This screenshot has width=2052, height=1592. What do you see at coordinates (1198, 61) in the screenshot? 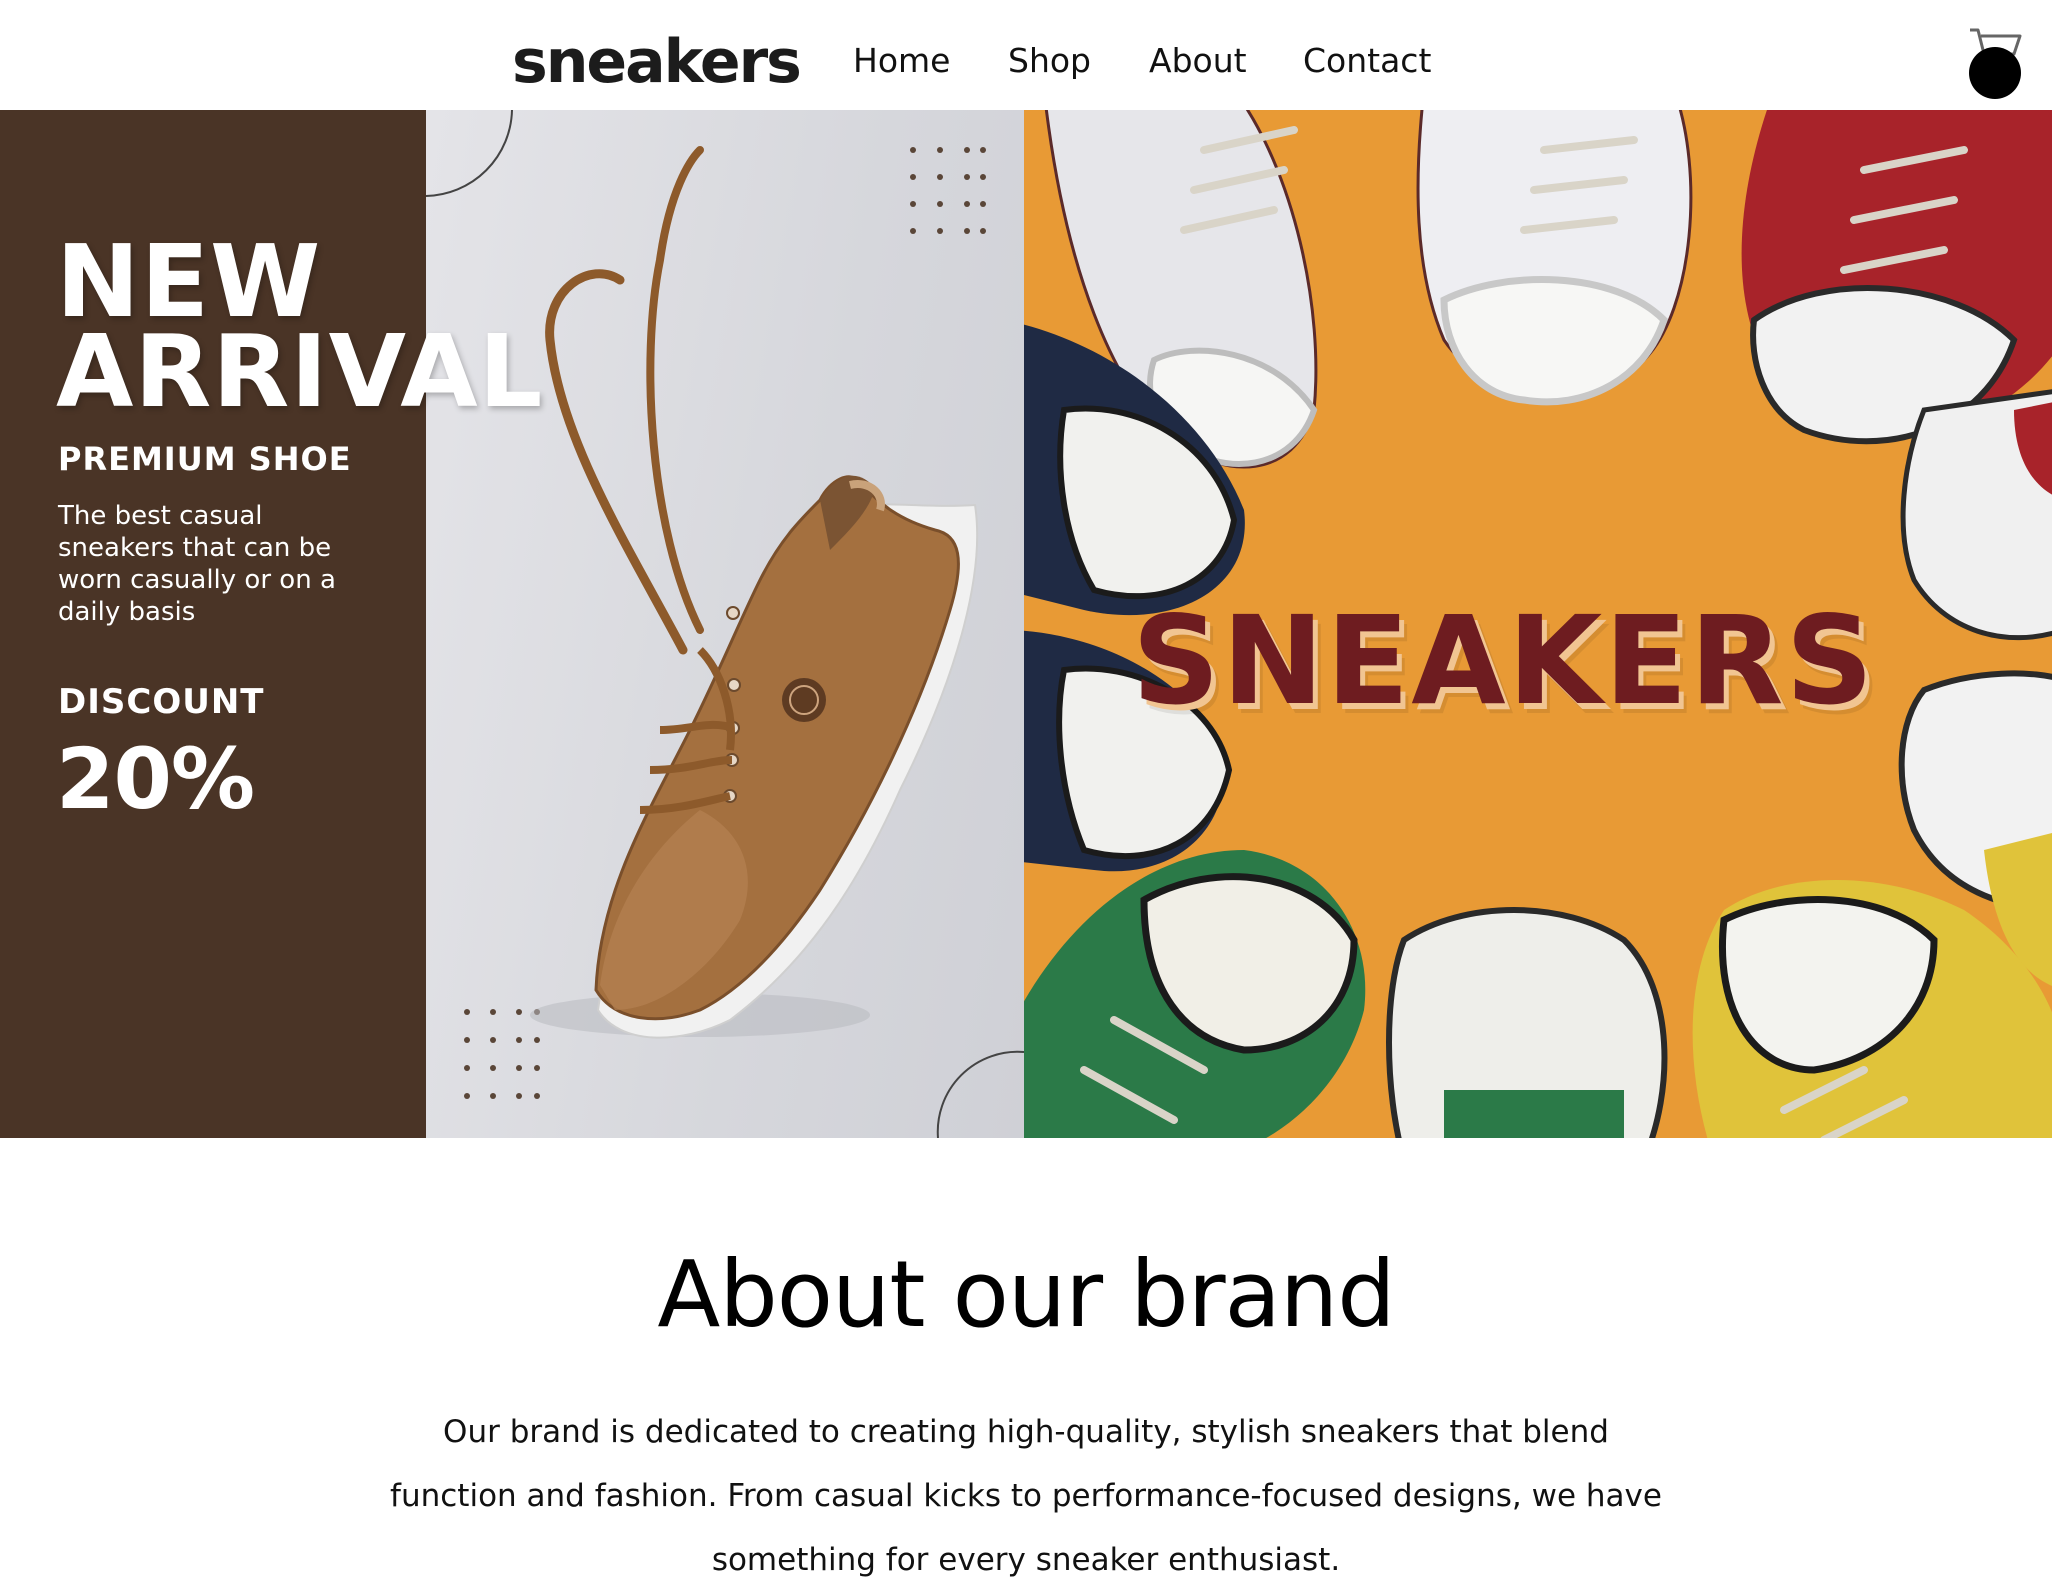
I see `nav-link-about: About` at bounding box center [1198, 61].